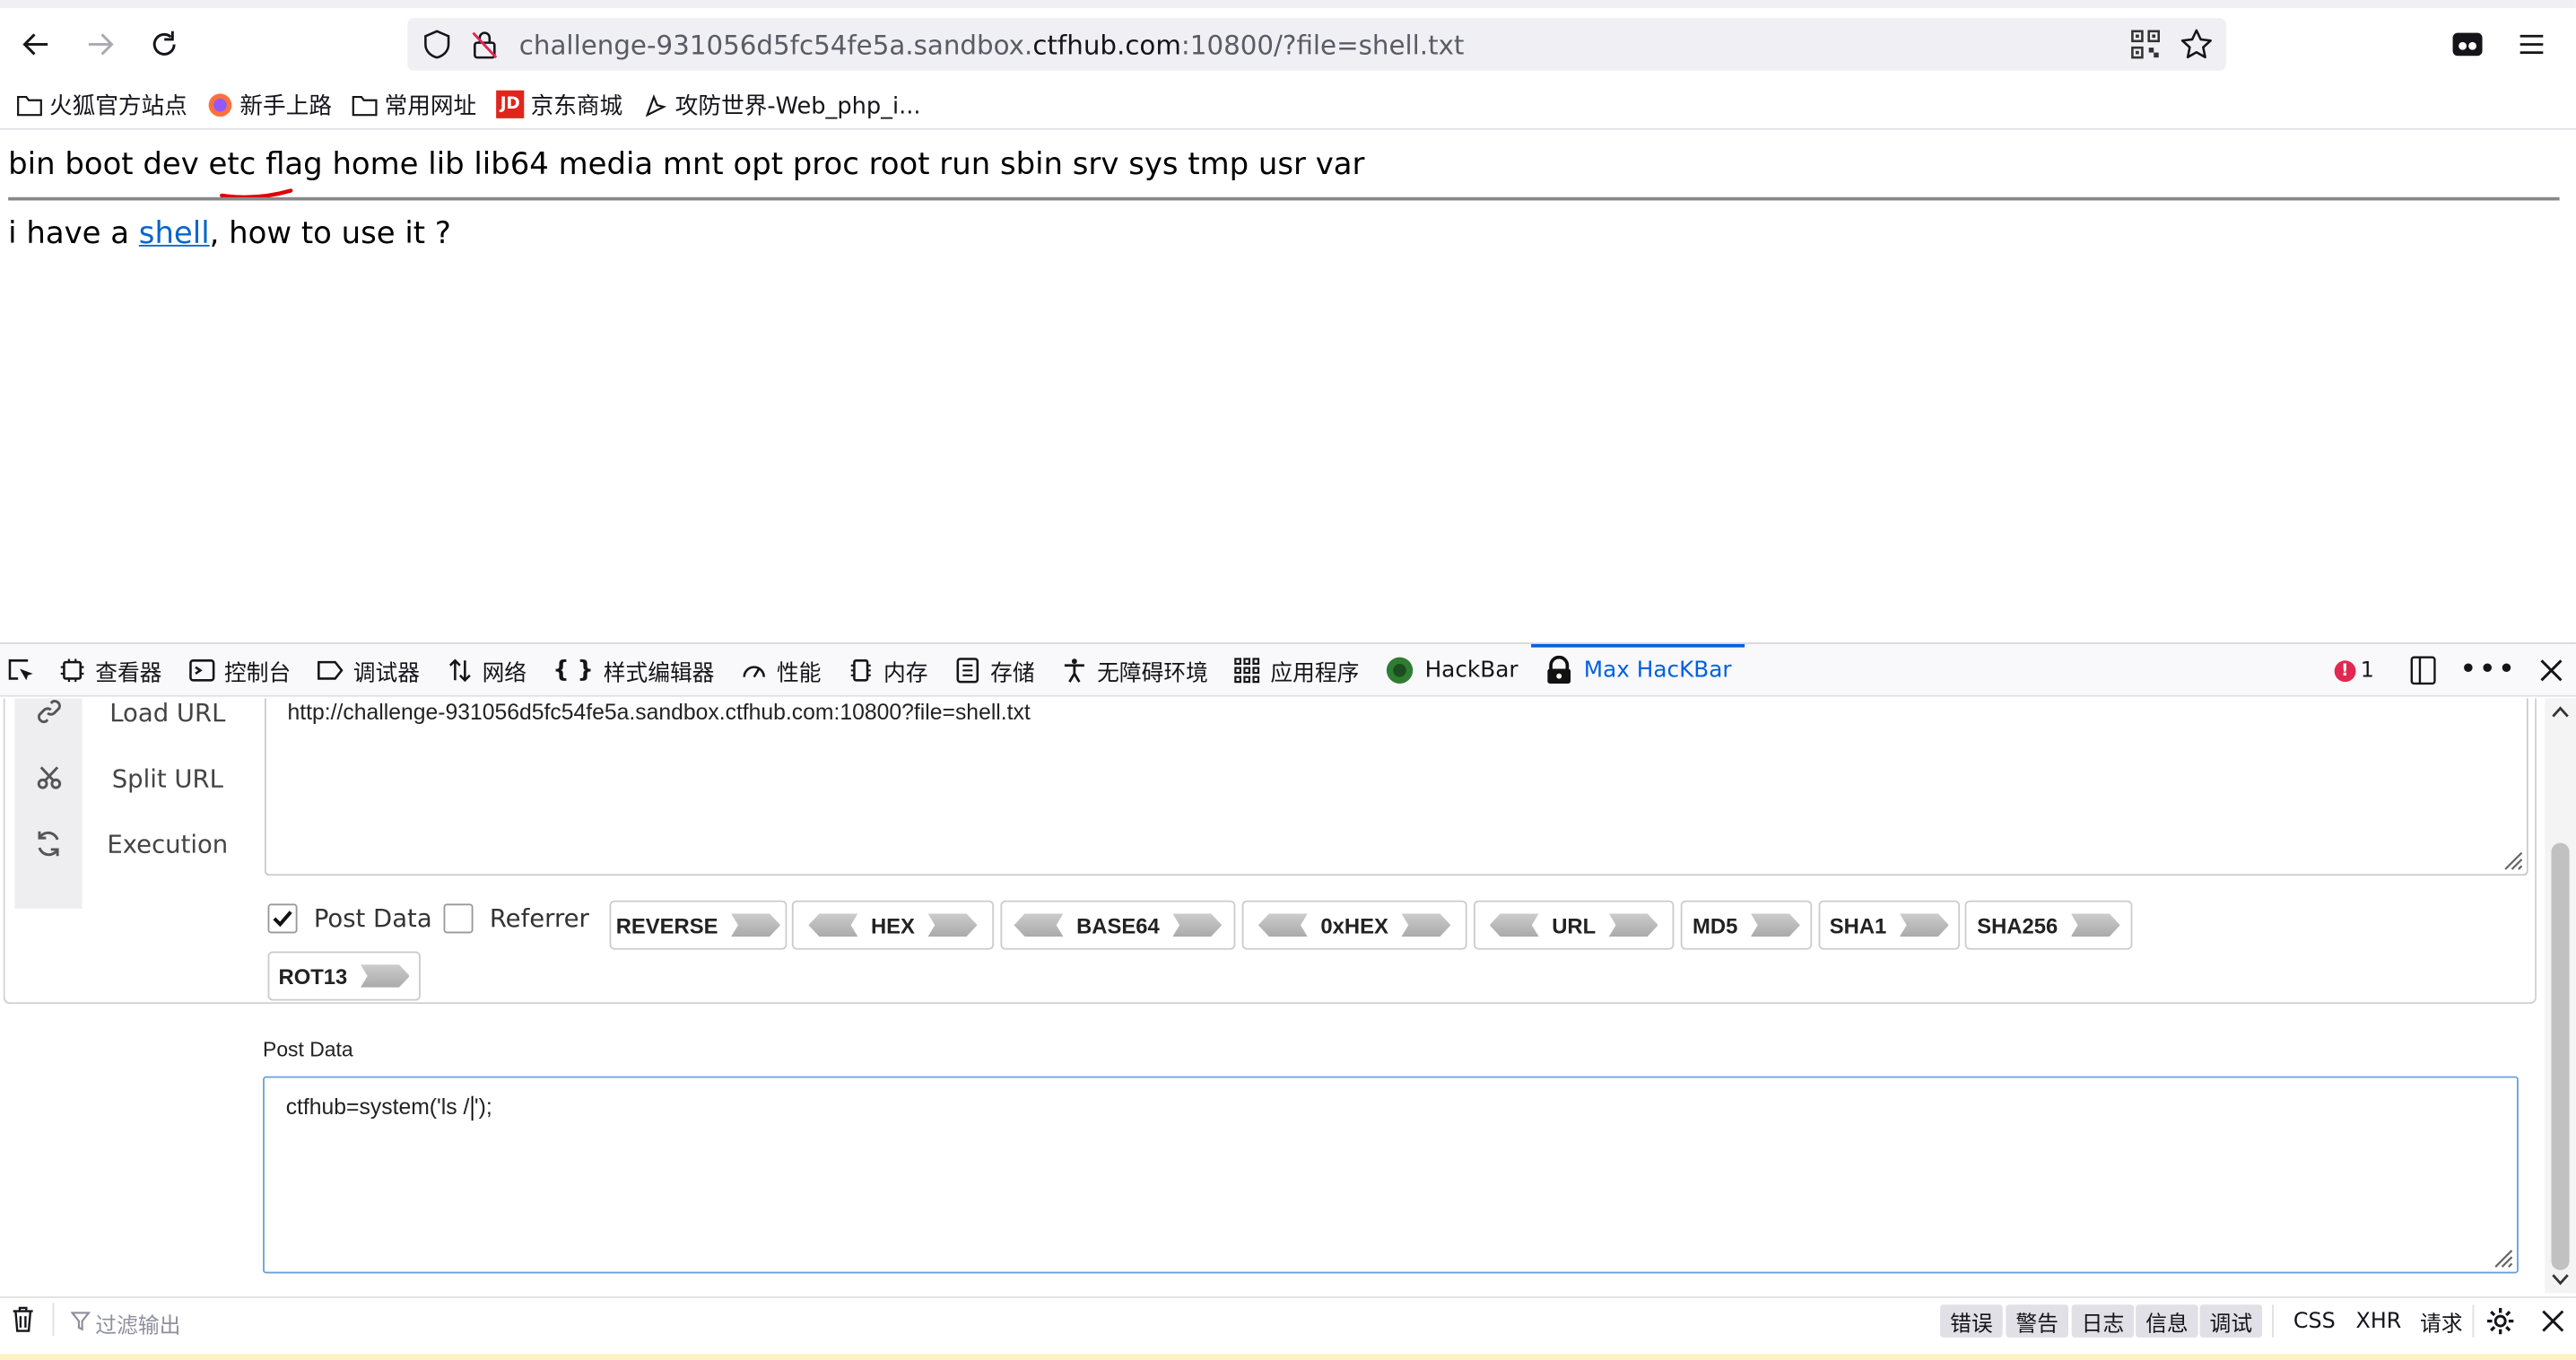 This screenshot has width=2576, height=1360. Describe the element at coordinates (23, 670) in the screenshot. I see `element-picker-icon` at that location.